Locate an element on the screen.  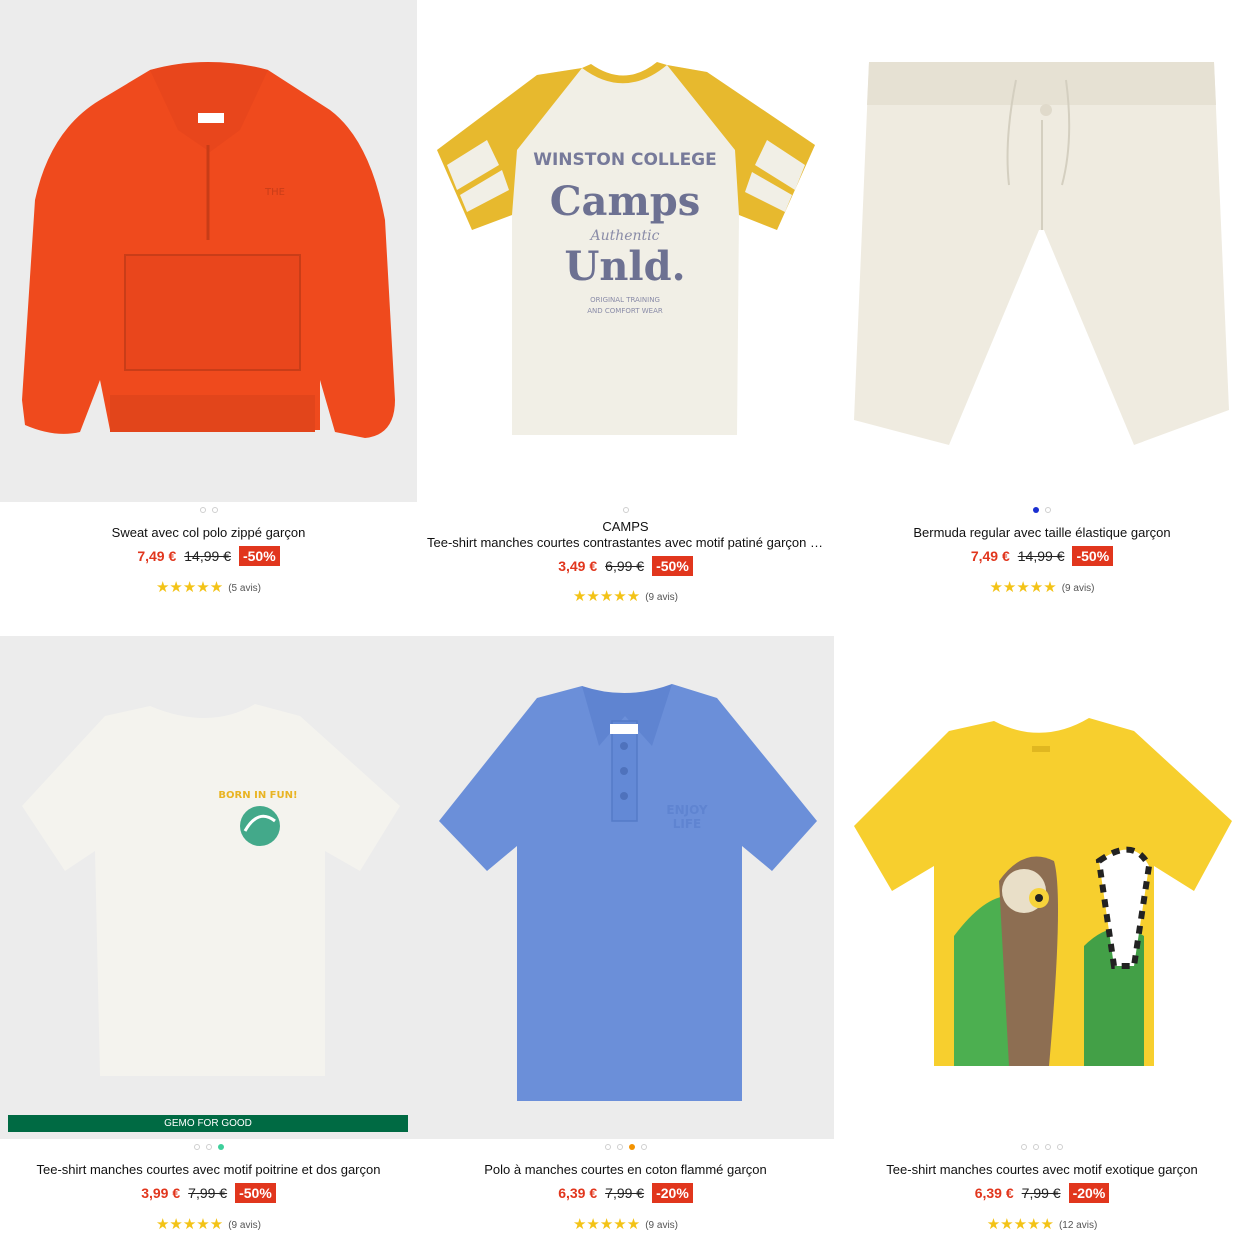
blue-polo-icon: ENJOY LIFE is located at coordinates (628, 892).